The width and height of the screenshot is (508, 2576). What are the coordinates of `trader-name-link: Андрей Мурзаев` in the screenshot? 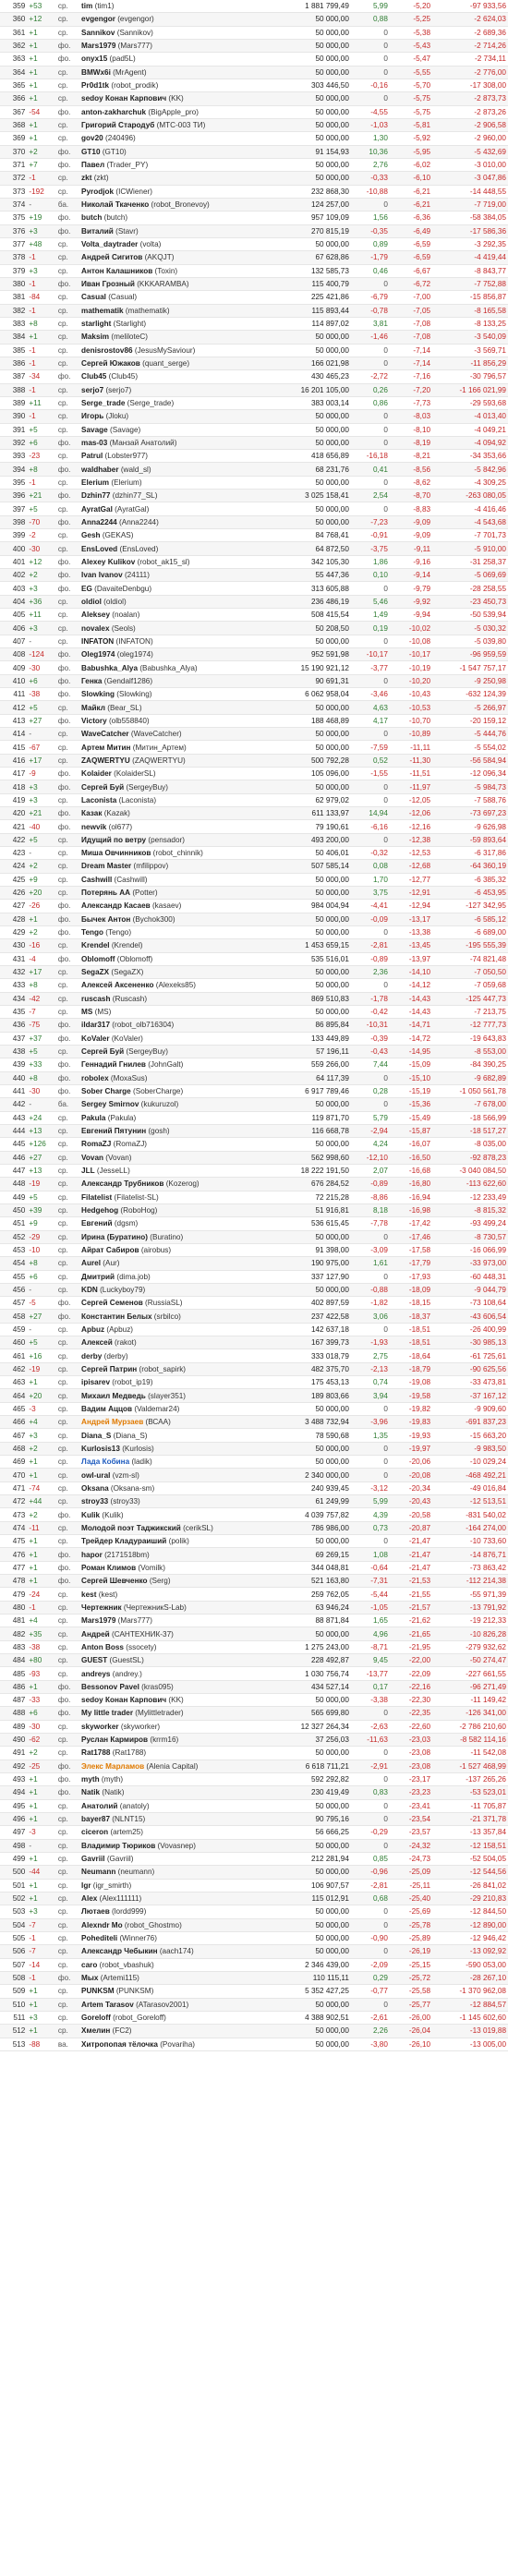 It's located at (112, 1422).